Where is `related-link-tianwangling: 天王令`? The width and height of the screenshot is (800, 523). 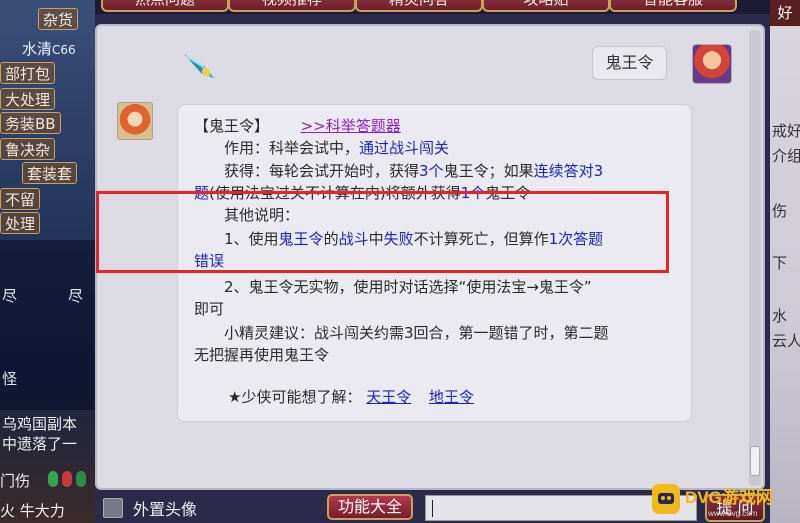 related-link-tianwangling: 天王令 is located at coordinates (388, 397).